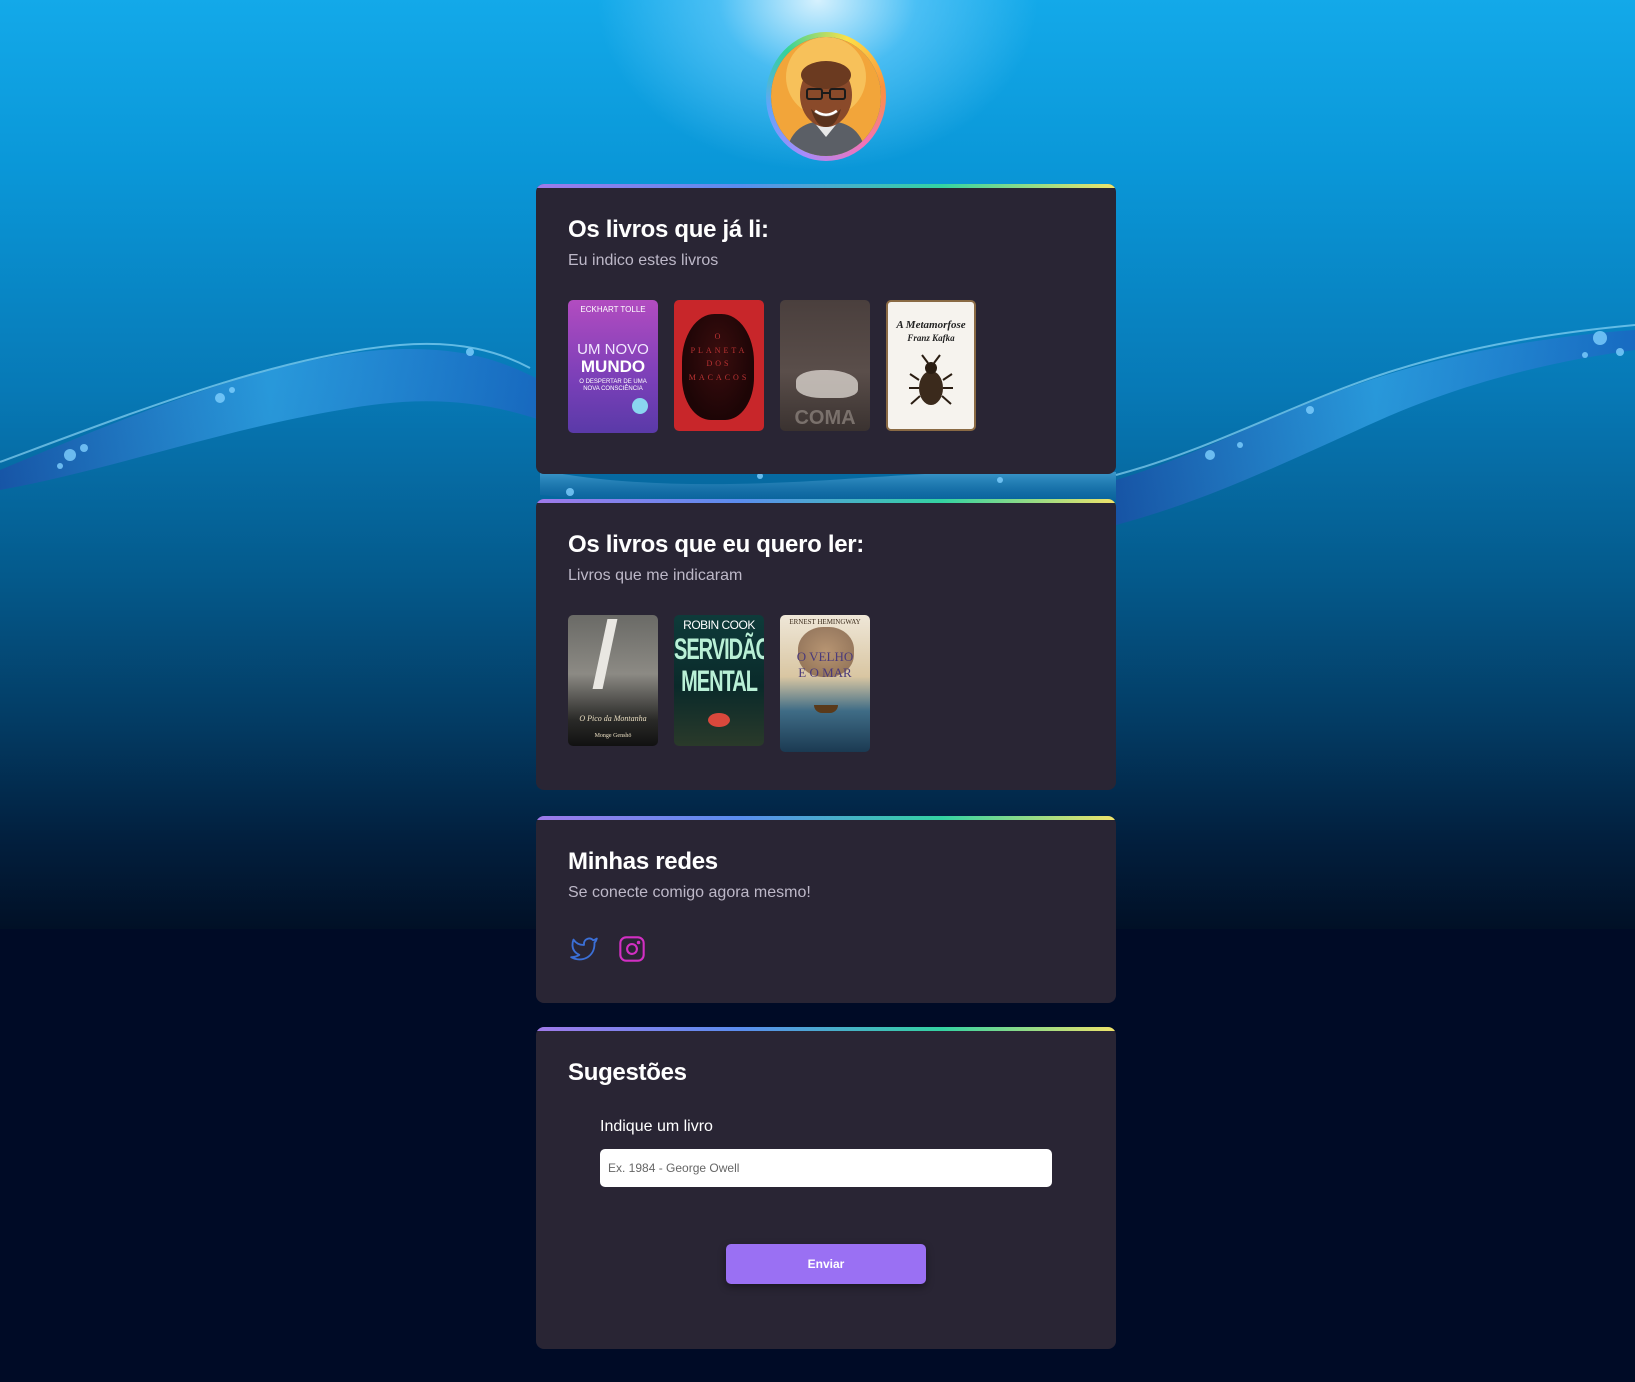 This screenshot has height=1382, width=1635. I want to click on book-title-line: MENTAL, so click(719, 682).